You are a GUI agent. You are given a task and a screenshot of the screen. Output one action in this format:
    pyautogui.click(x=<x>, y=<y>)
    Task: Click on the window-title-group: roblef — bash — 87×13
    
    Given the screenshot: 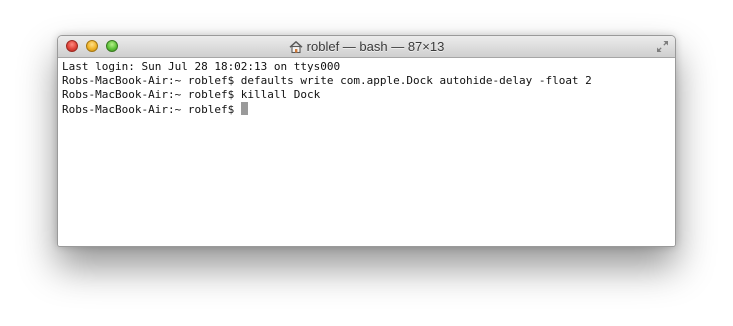 What is the action you would take?
    pyautogui.click(x=366, y=46)
    